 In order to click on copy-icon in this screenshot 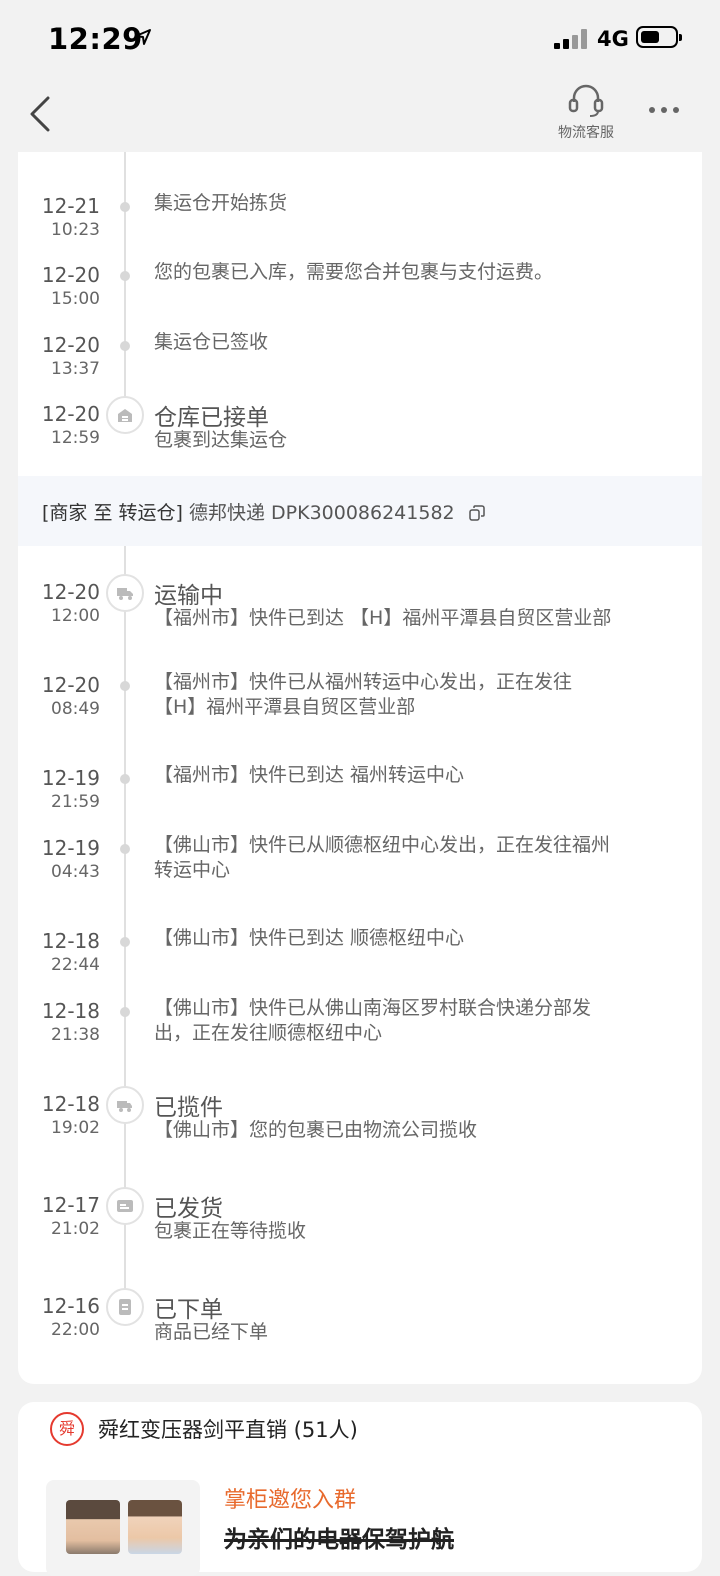, I will do `click(476, 515)`.